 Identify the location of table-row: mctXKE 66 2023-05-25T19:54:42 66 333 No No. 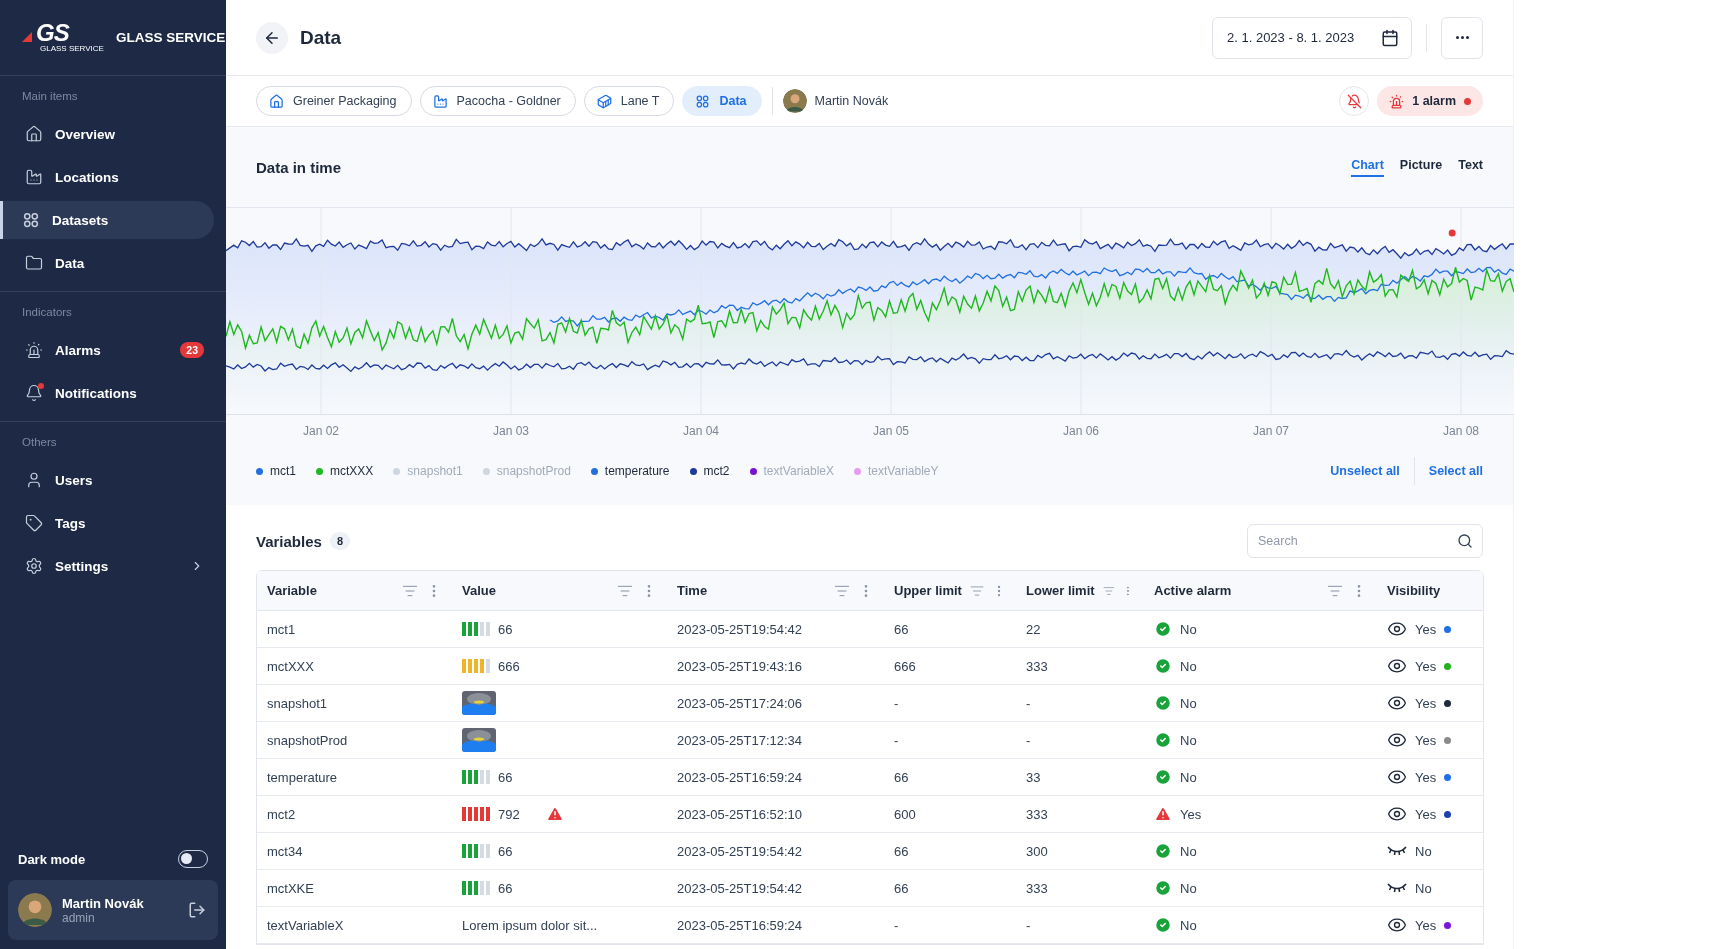
(870, 888).